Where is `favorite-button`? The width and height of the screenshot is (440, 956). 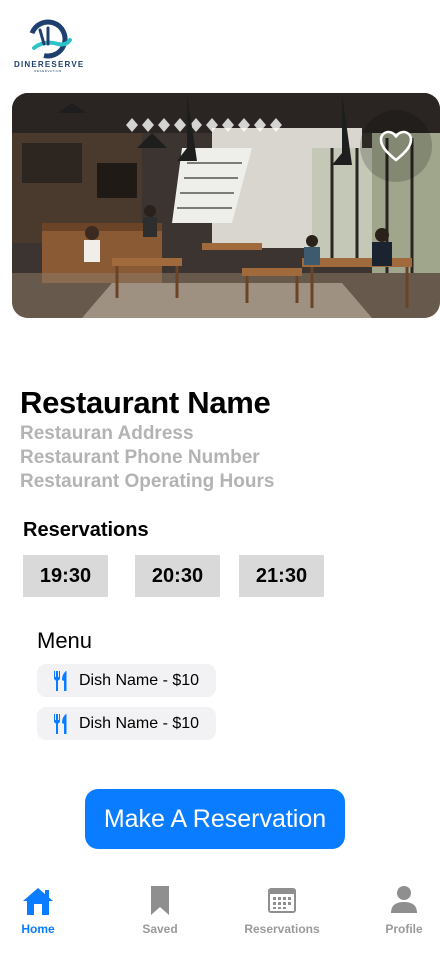
favorite-button is located at coordinates (396, 146).